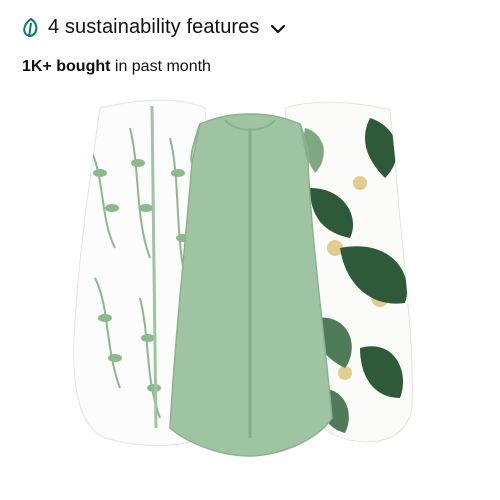  What do you see at coordinates (66, 66) in the screenshot?
I see `bought-count: 1K+ bought` at bounding box center [66, 66].